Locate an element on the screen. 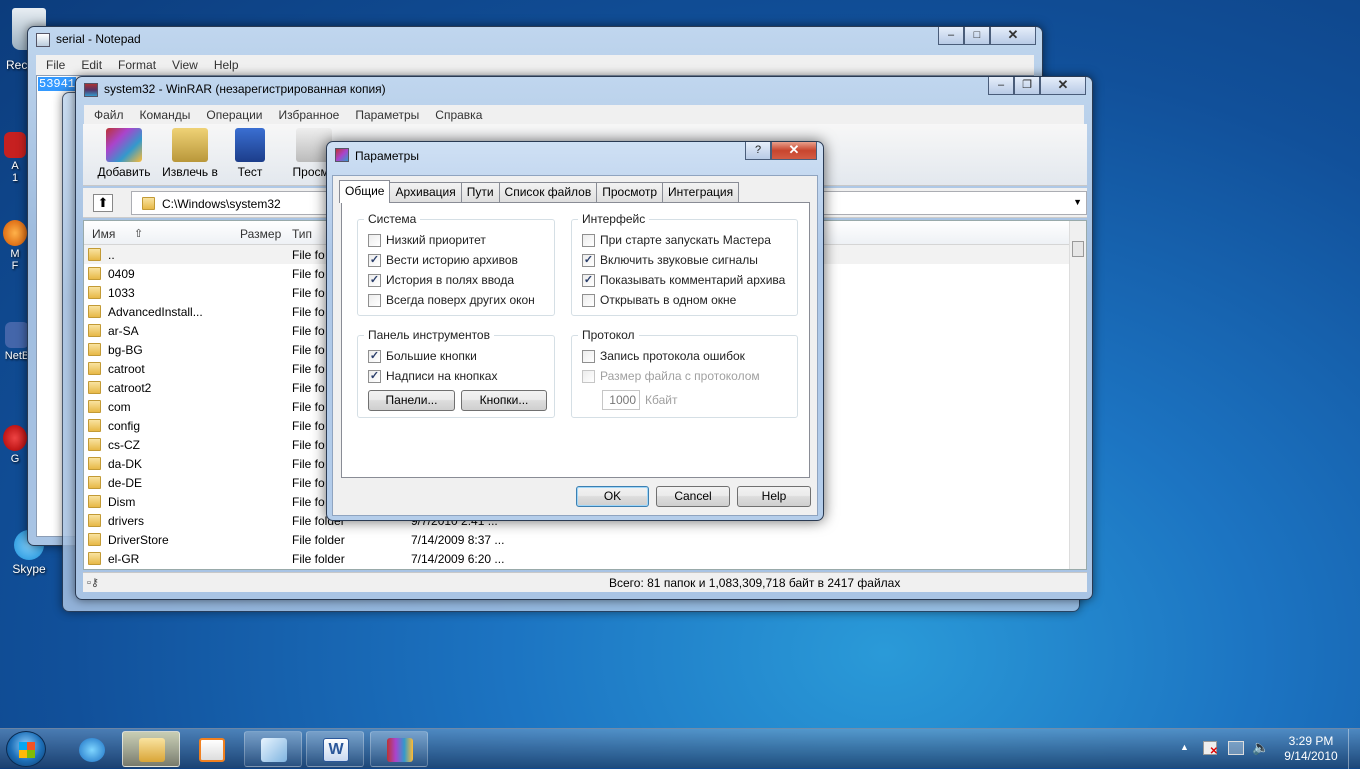  menu-edit: Edit is located at coordinates (91, 65).